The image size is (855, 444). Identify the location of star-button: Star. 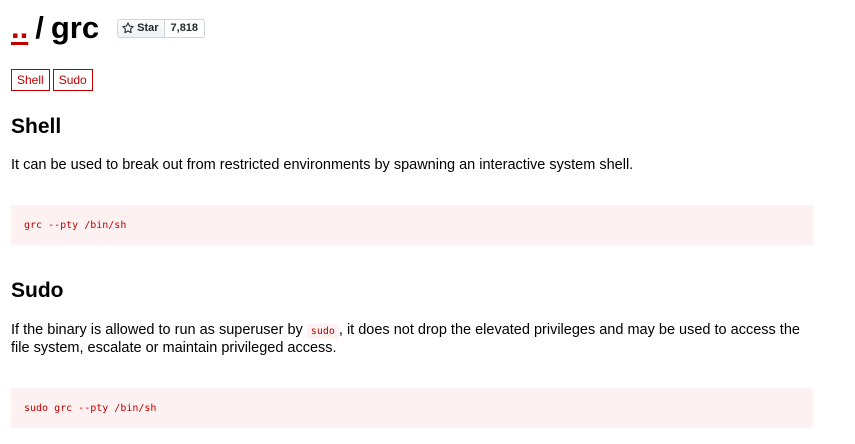
(141, 28).